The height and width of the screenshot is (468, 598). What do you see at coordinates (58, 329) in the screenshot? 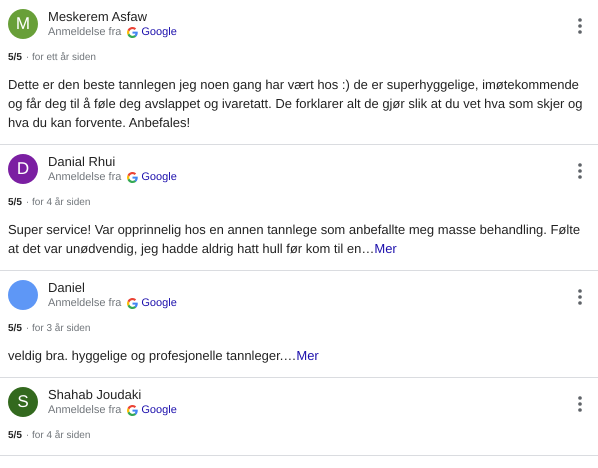
I see `review-time: · for 3 år siden` at bounding box center [58, 329].